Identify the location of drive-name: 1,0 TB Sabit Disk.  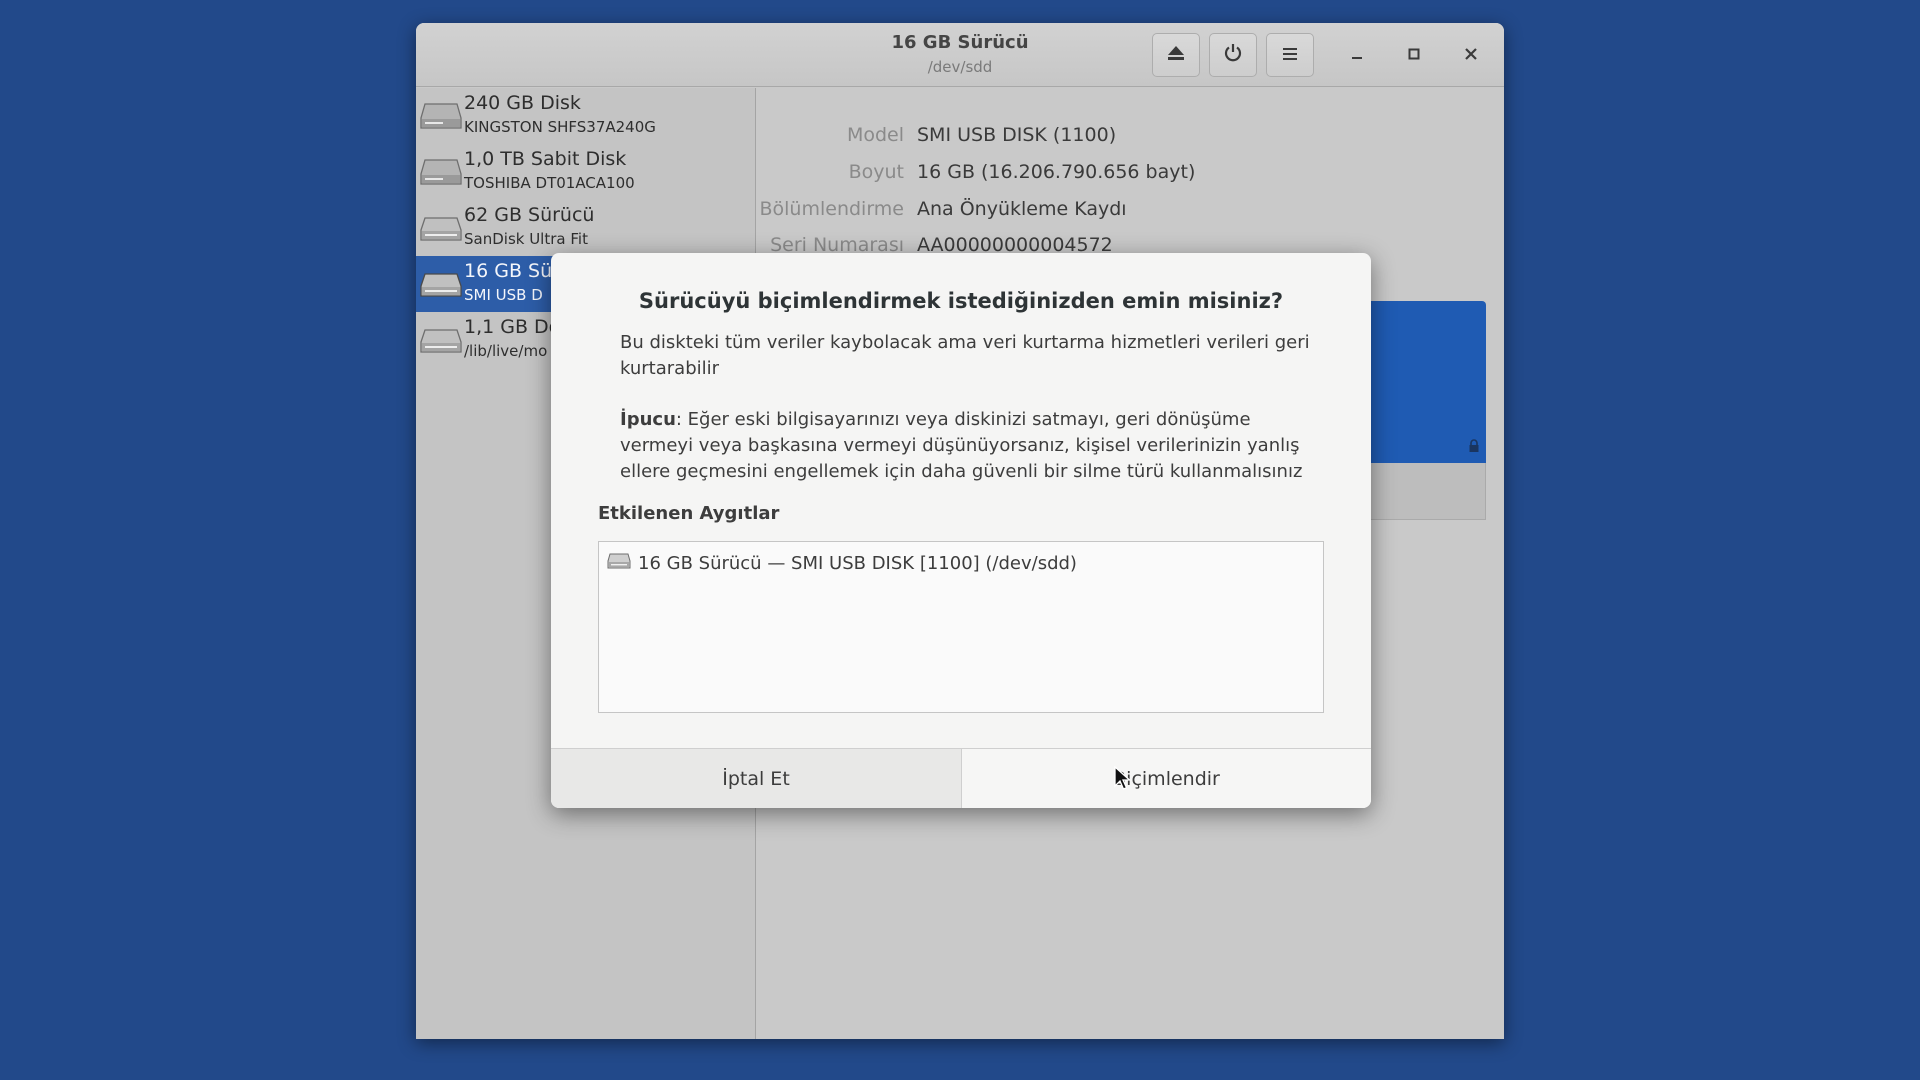
(545, 159).